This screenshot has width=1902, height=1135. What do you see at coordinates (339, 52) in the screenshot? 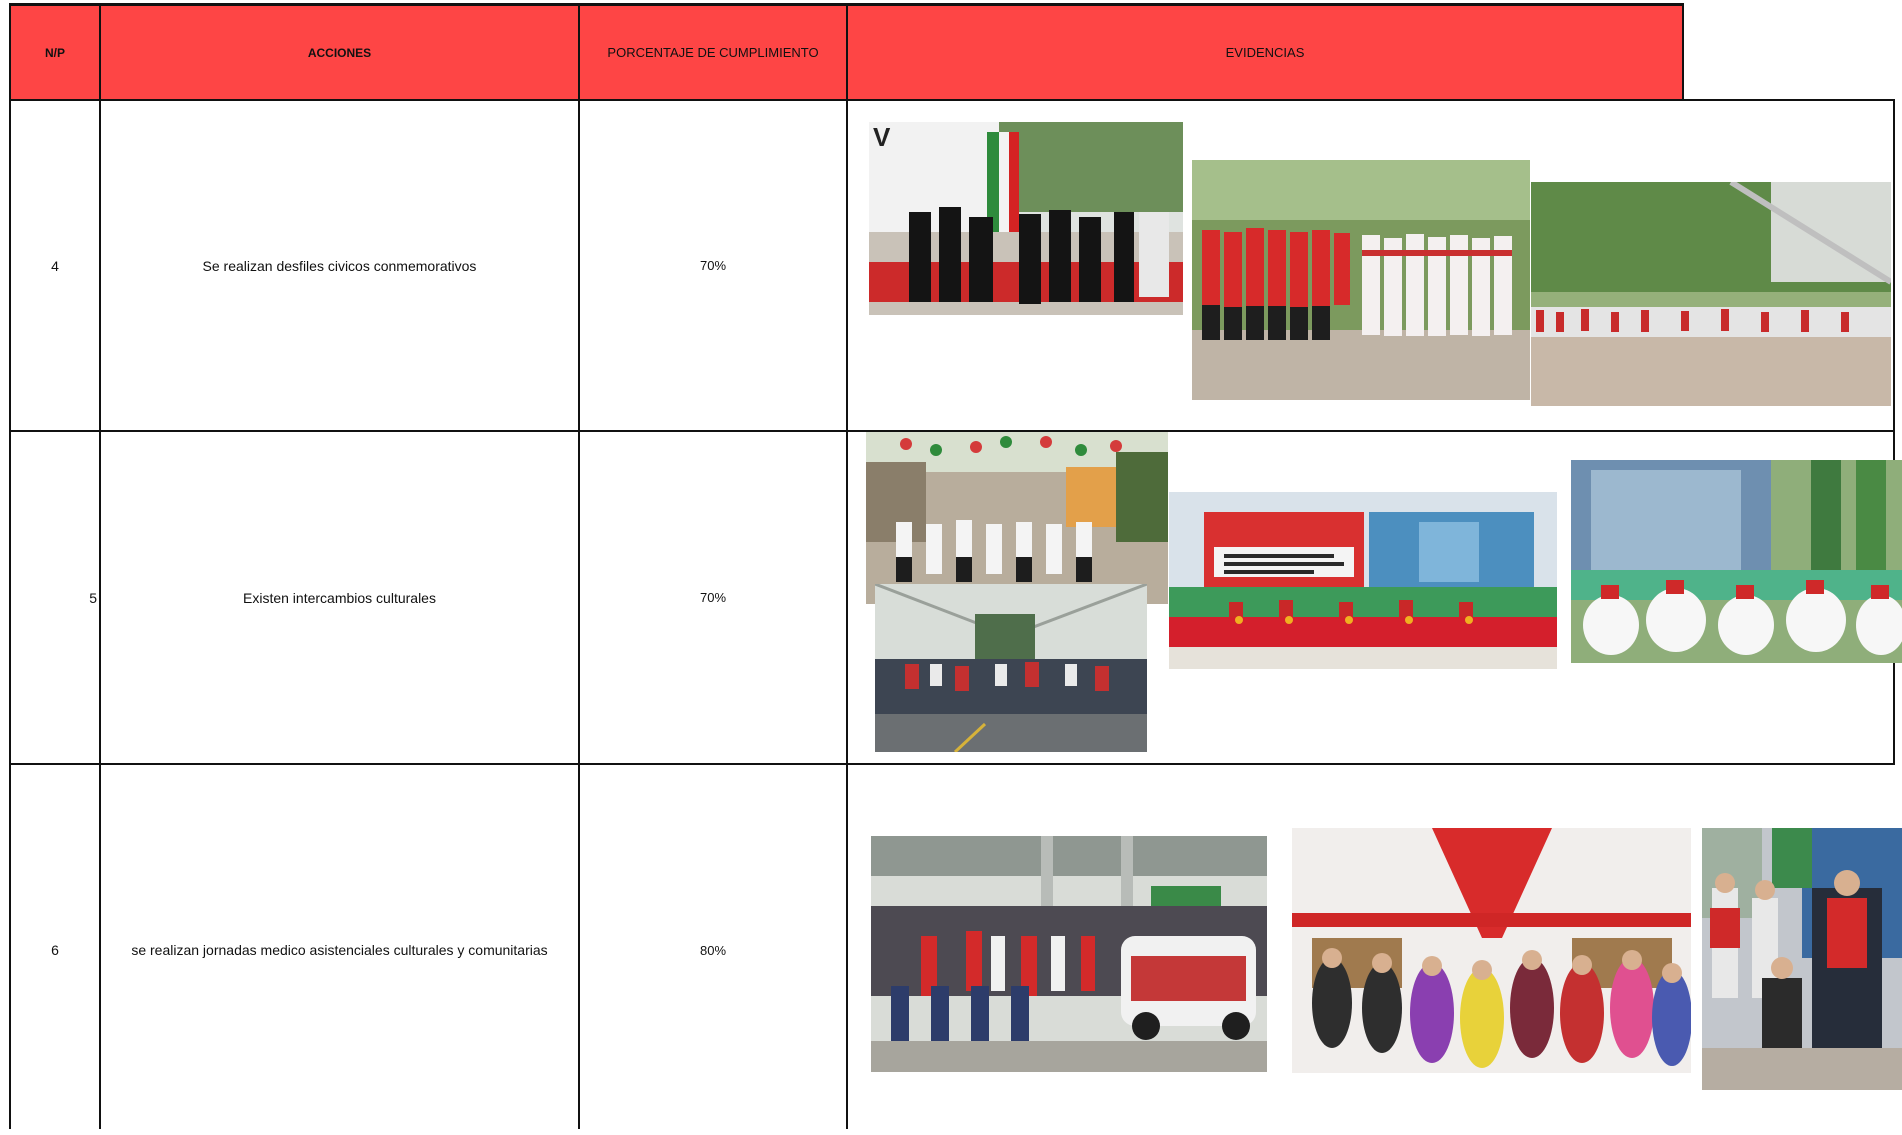
I see `header-acciones: ACCIONES` at bounding box center [339, 52].